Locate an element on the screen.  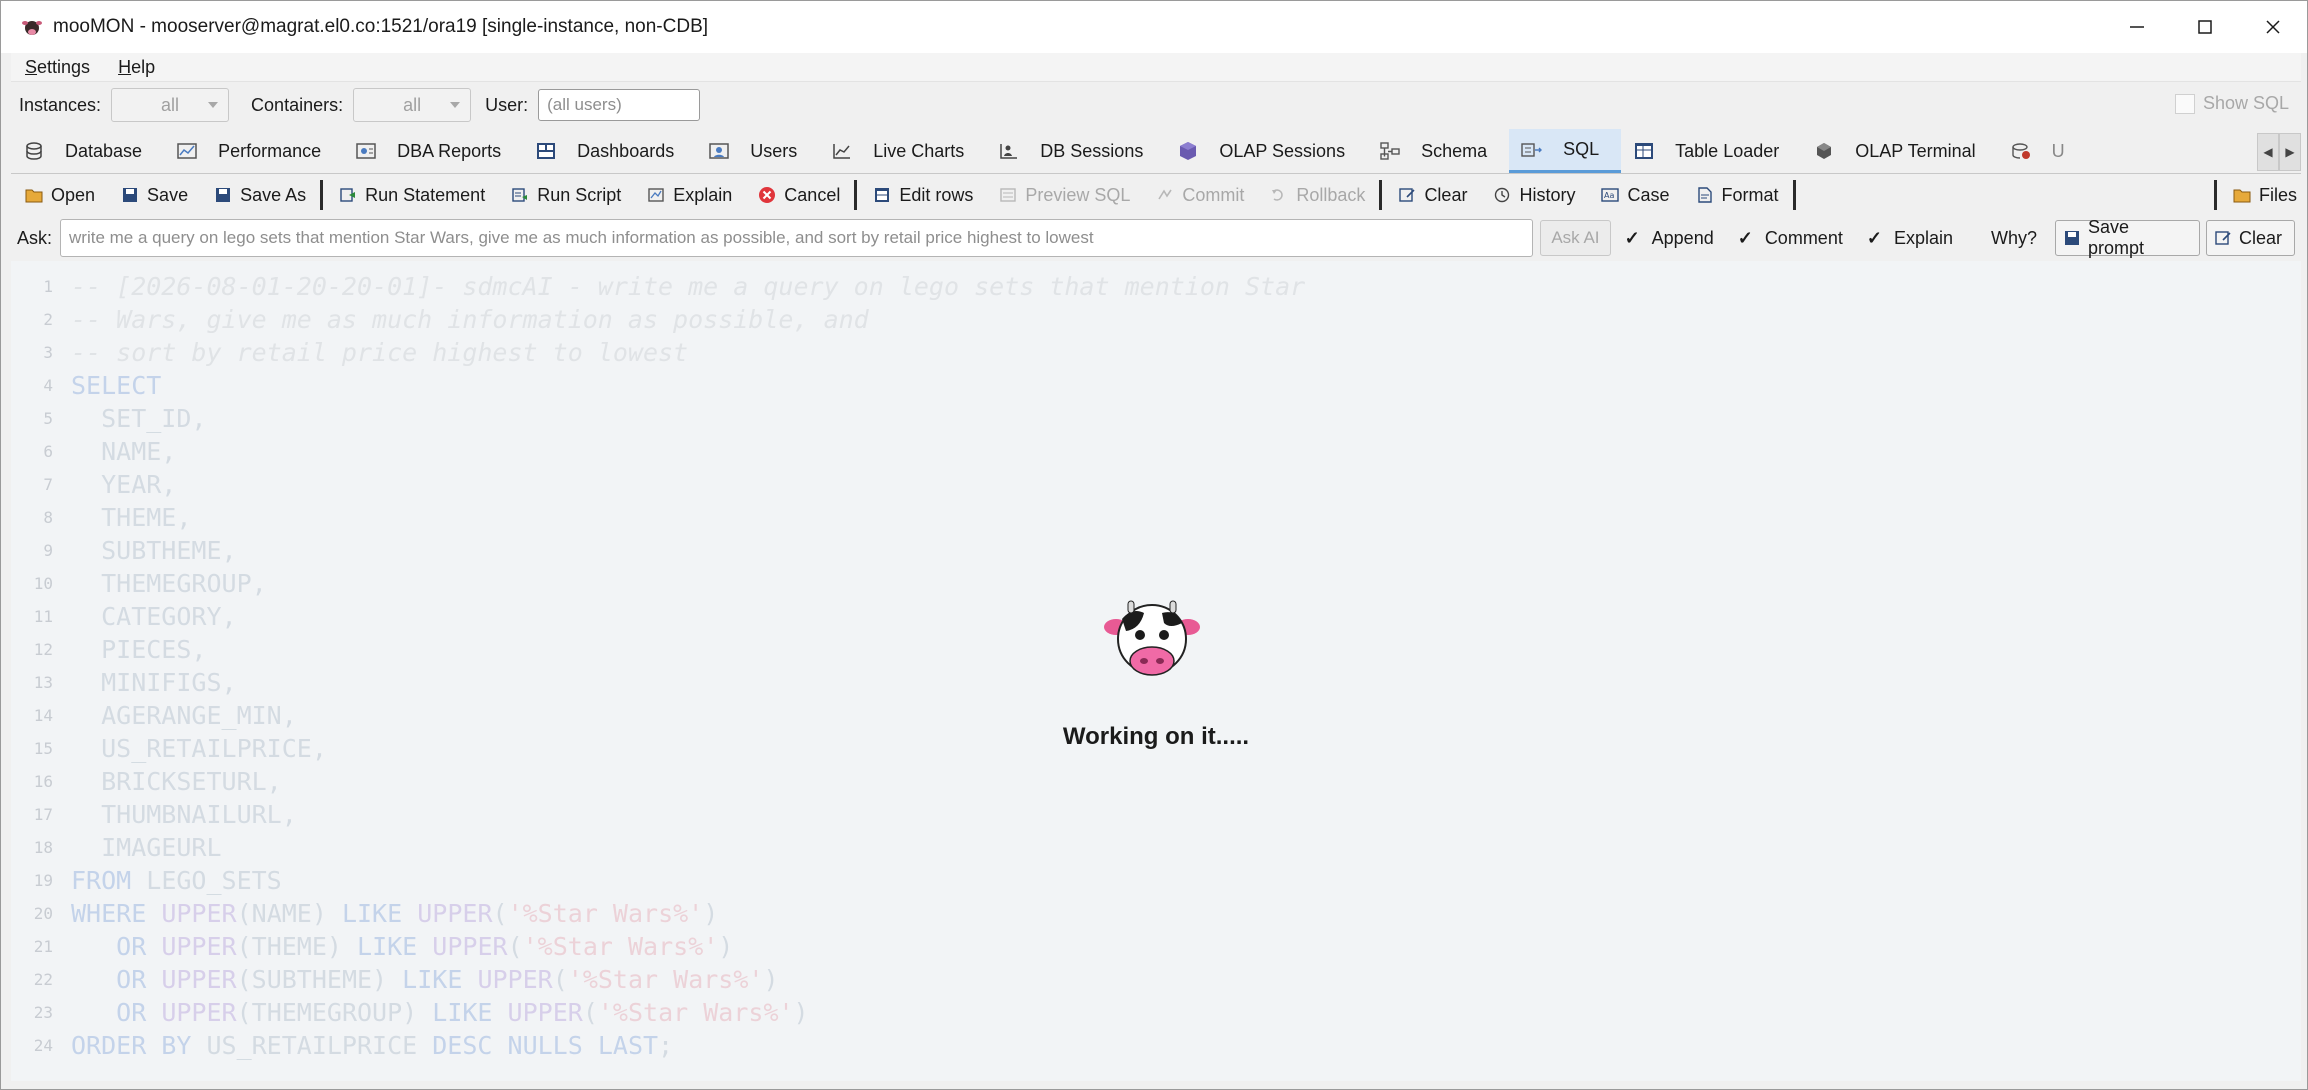
run-statement-label: Run Statement is located at coordinates (425, 194).